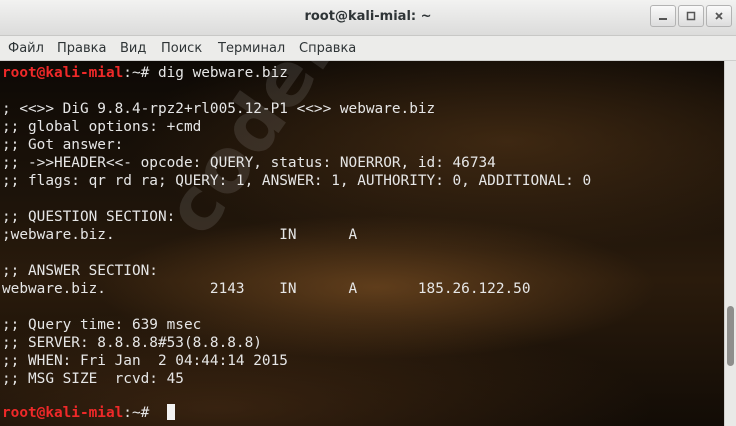 This screenshot has height=426, width=736. Describe the element at coordinates (102, 127) in the screenshot. I see `output-line: ;; global options: +cmd` at that location.